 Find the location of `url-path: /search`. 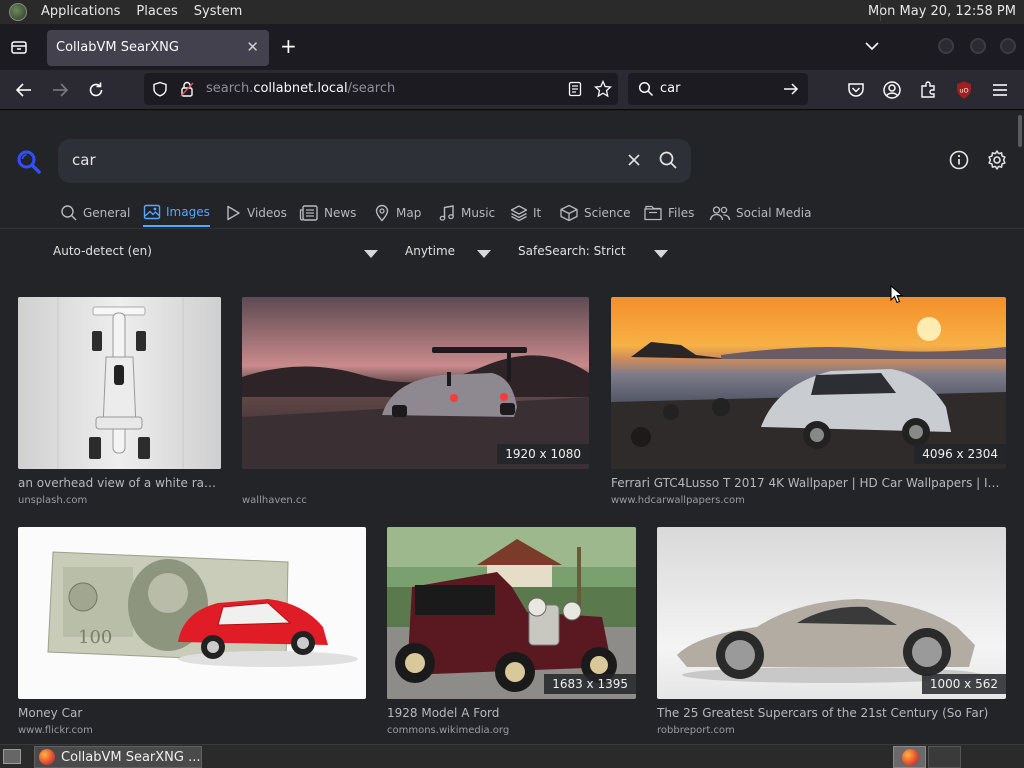

url-path: /search is located at coordinates (371, 88).